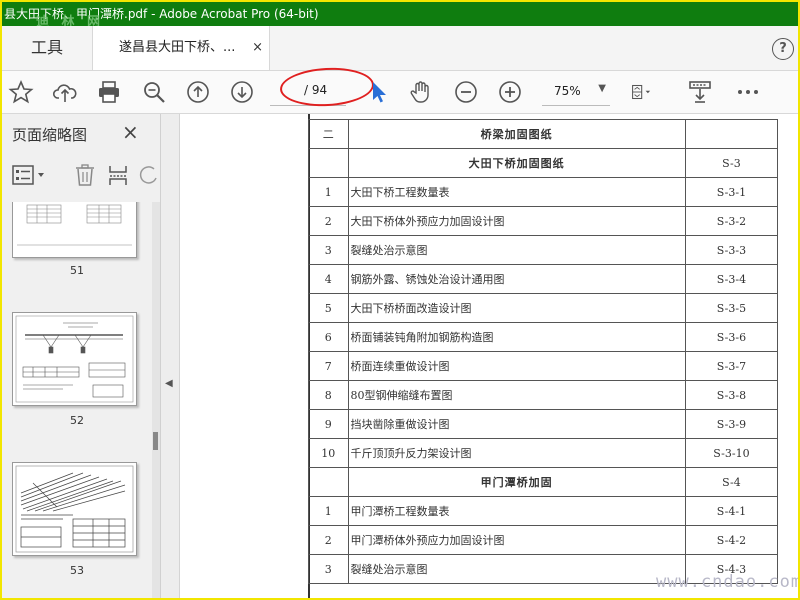  I want to click on fit-page-icon, so click(650, 92).